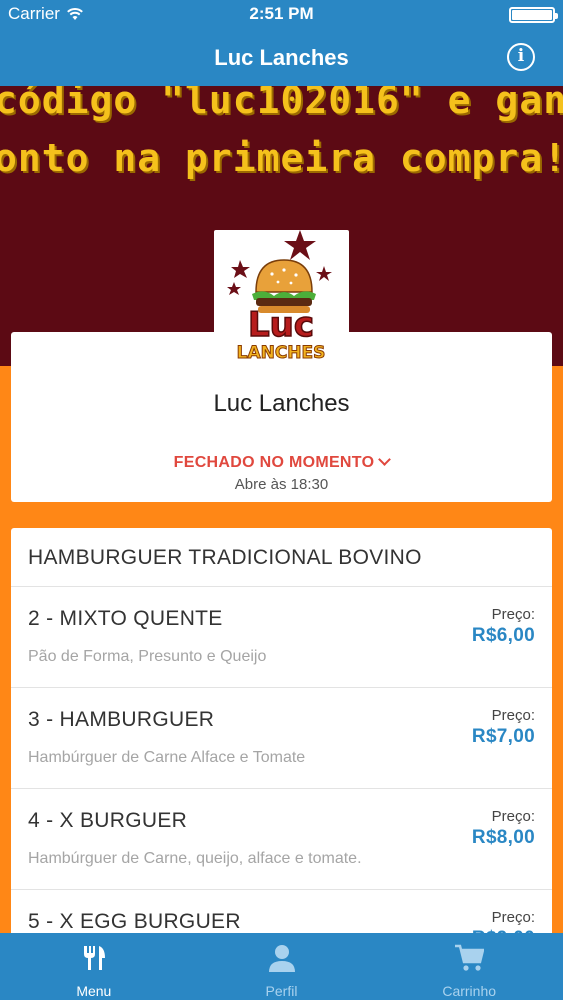 The height and width of the screenshot is (1000, 563). Describe the element at coordinates (147, 656) in the screenshot. I see `item-description: Pão de Forma, Presunto e Queijo` at that location.